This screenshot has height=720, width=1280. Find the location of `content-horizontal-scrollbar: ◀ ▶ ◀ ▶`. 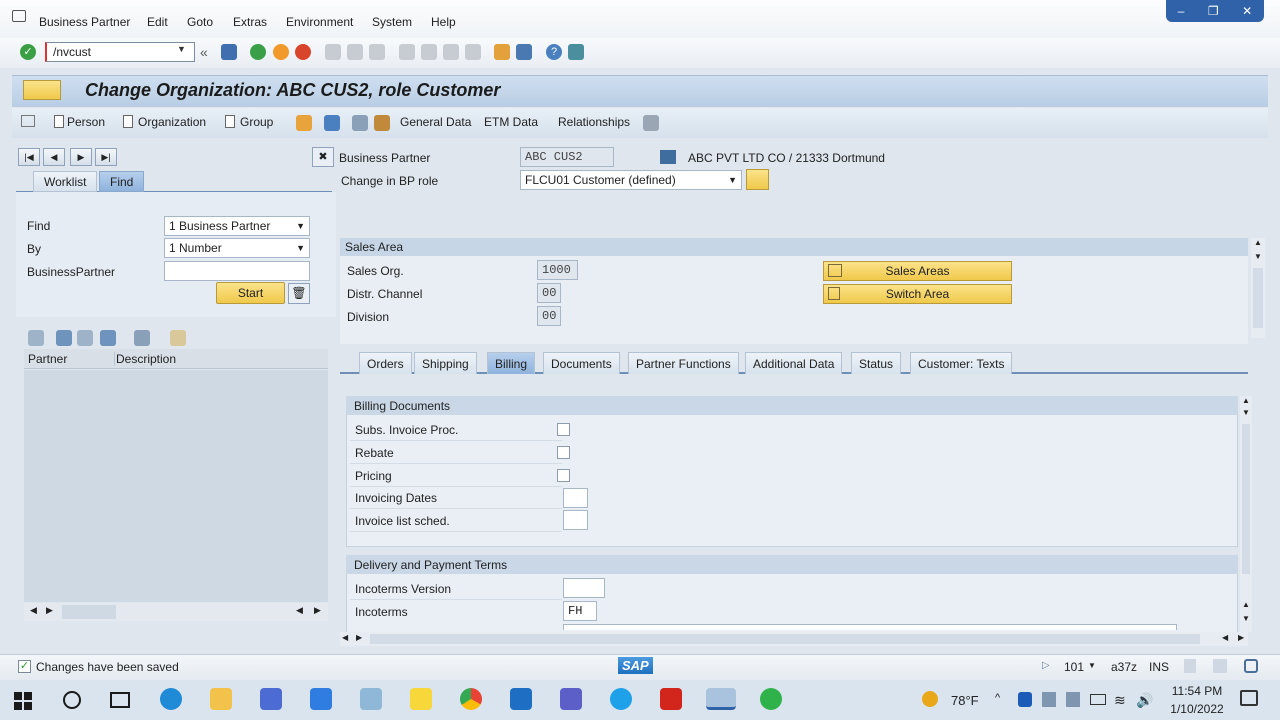

content-horizontal-scrollbar: ◀ ▶ ◀ ▶ is located at coordinates (794, 639).